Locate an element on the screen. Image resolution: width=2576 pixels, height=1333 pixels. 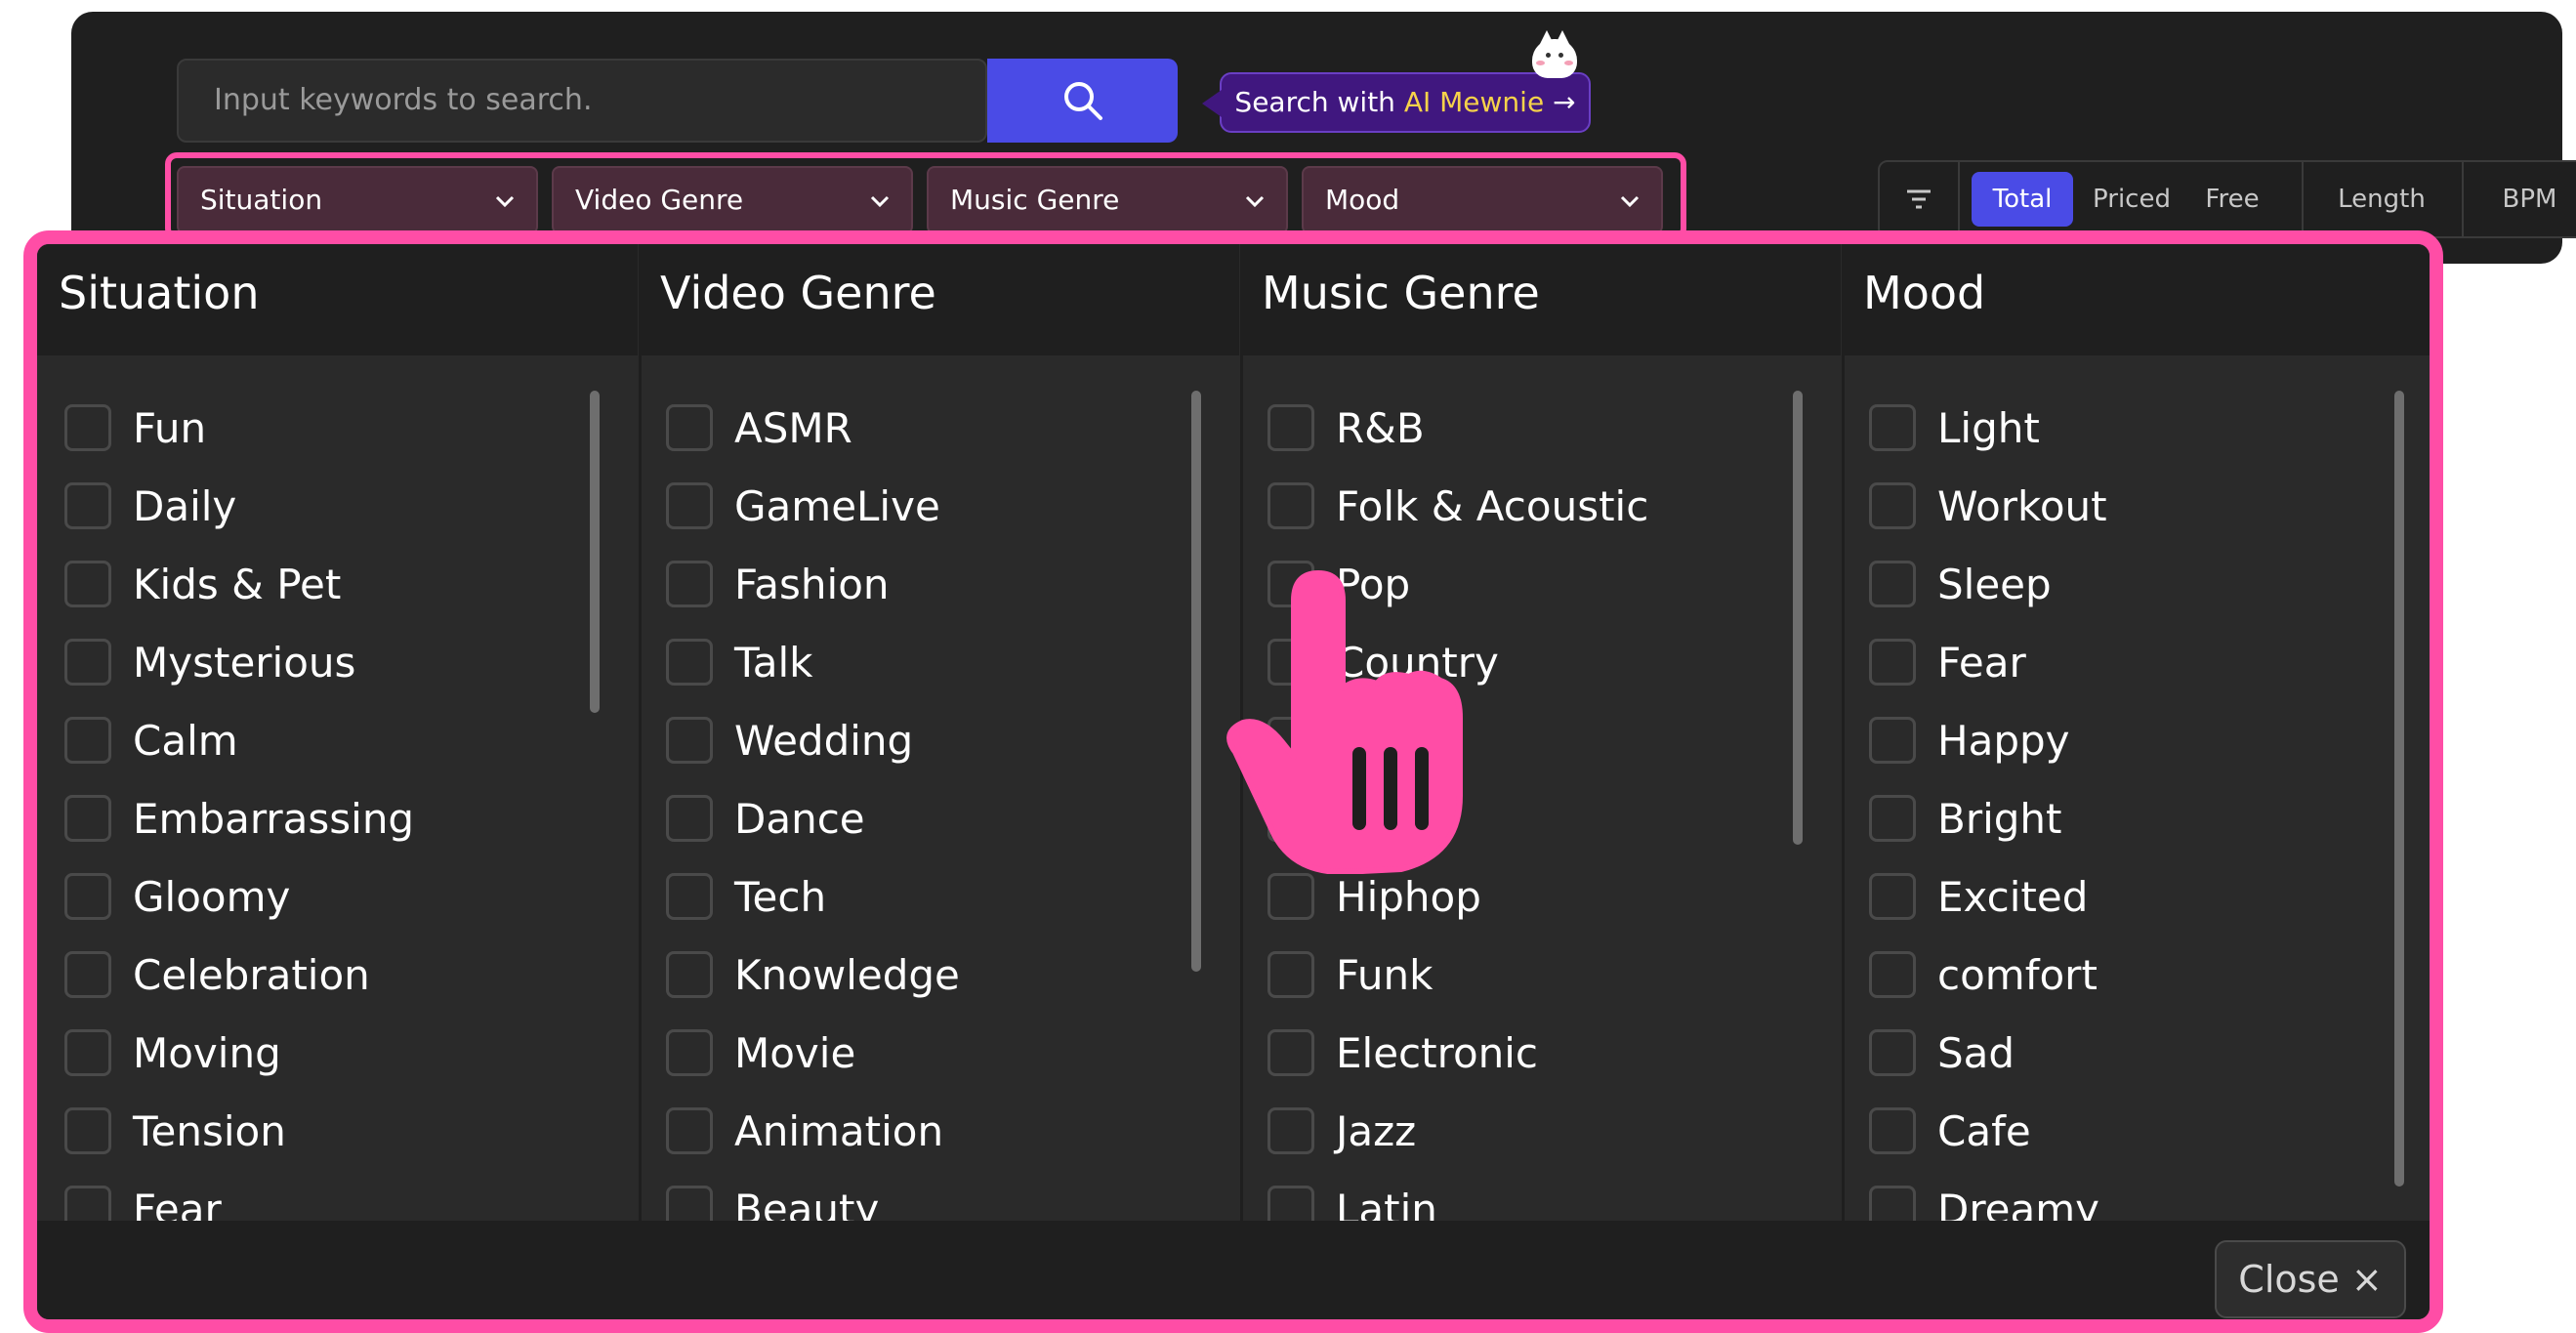
checkbox-item: Tension is located at coordinates (175, 1131).